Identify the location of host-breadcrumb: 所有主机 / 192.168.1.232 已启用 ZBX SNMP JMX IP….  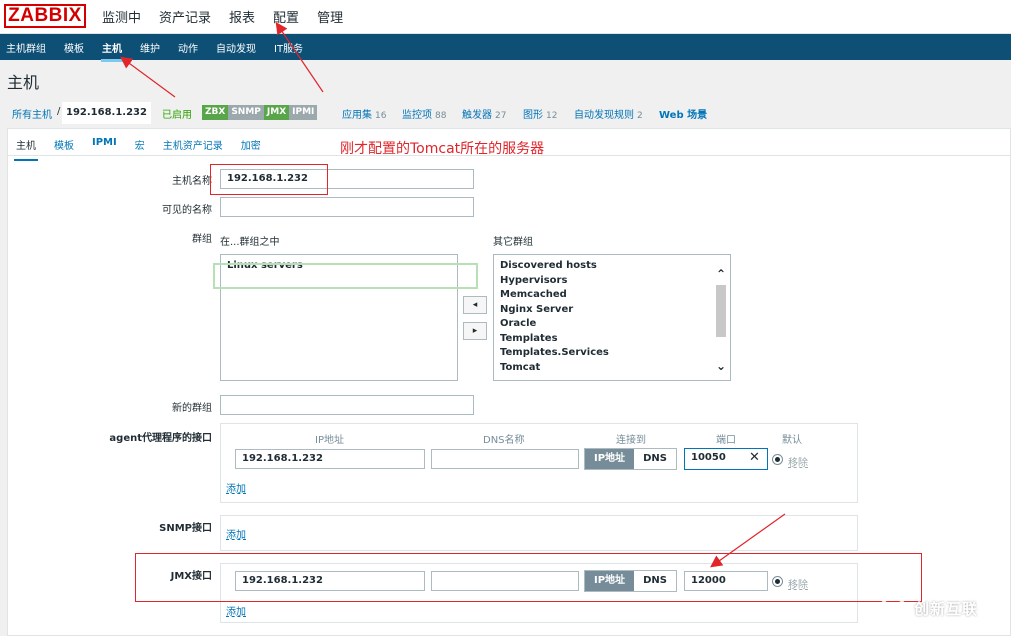
(505, 113).